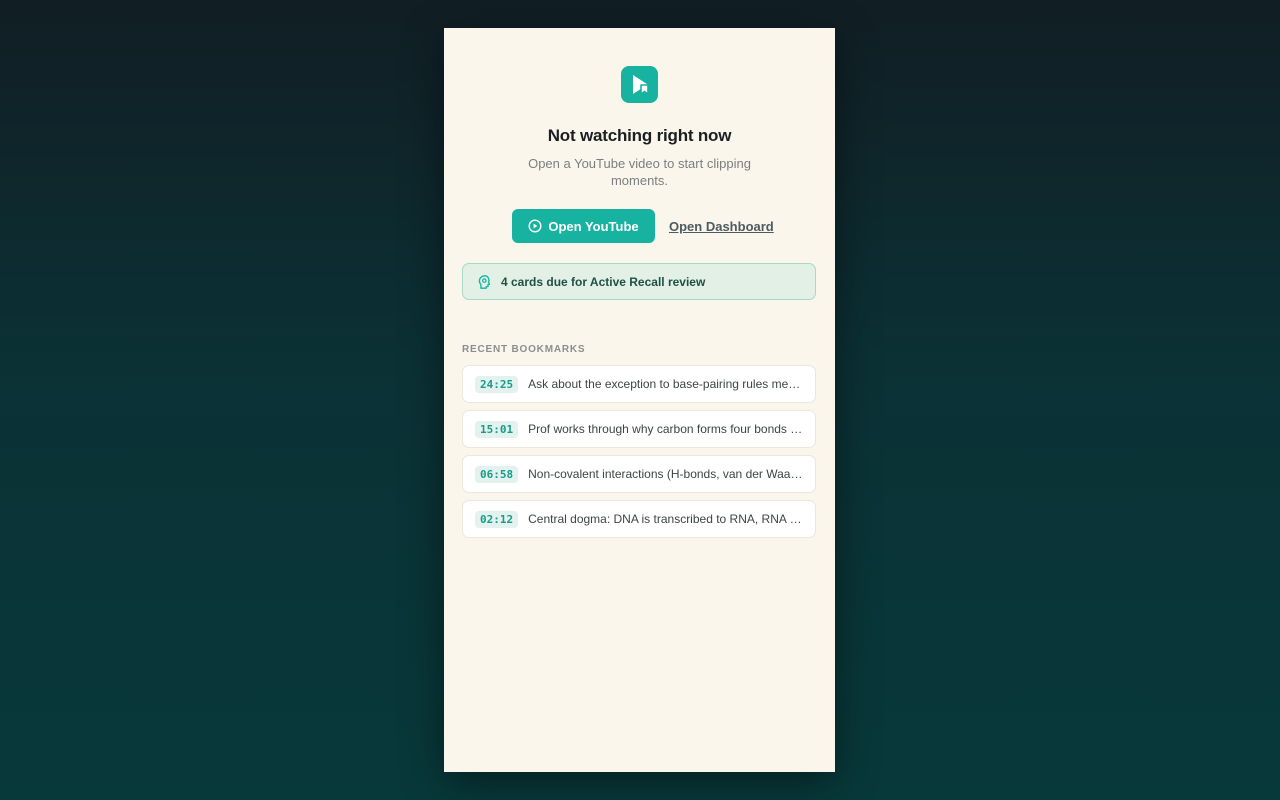 The image size is (1280, 800). Describe the element at coordinates (485, 282) in the screenshot. I see `brain-icon` at that location.